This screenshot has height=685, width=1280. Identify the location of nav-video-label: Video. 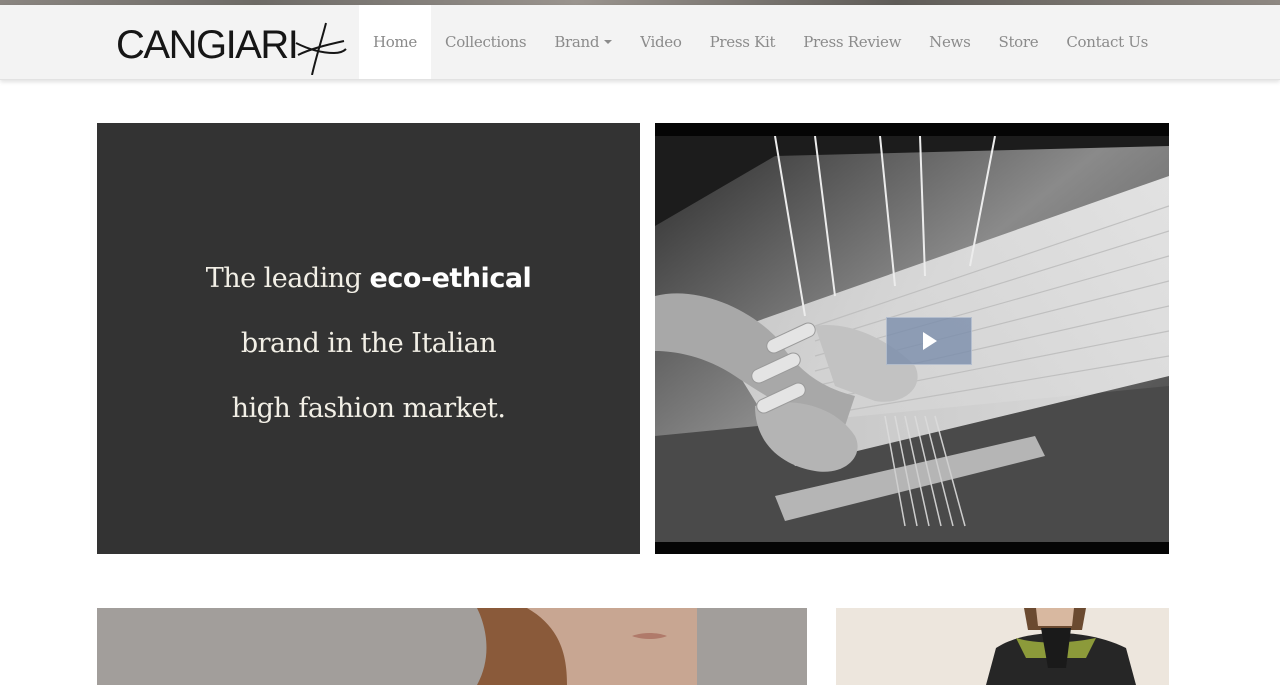
(661, 42).